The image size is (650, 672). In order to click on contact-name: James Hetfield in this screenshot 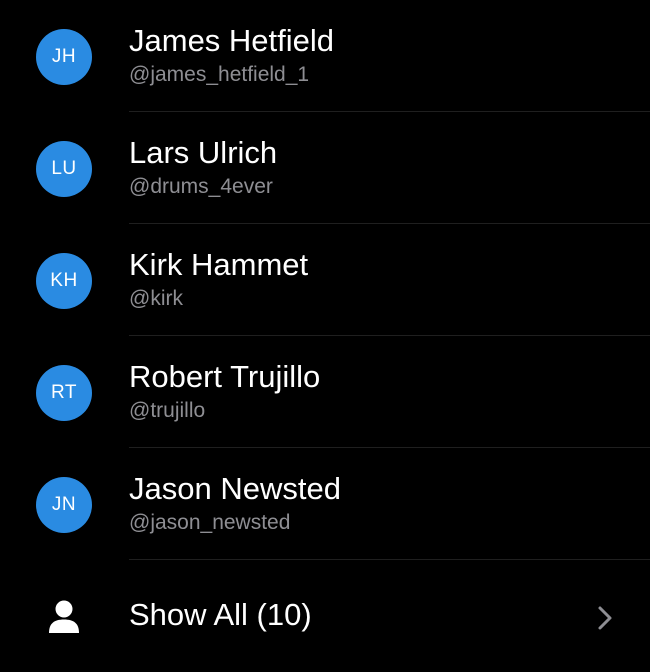, I will do `click(232, 40)`.